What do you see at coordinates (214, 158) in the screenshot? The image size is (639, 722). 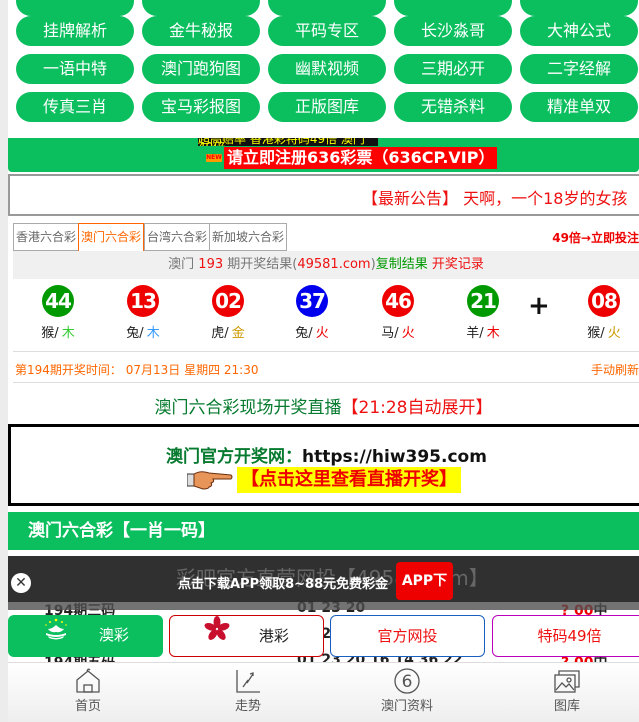 I see `new-badge-icon: NEW` at bounding box center [214, 158].